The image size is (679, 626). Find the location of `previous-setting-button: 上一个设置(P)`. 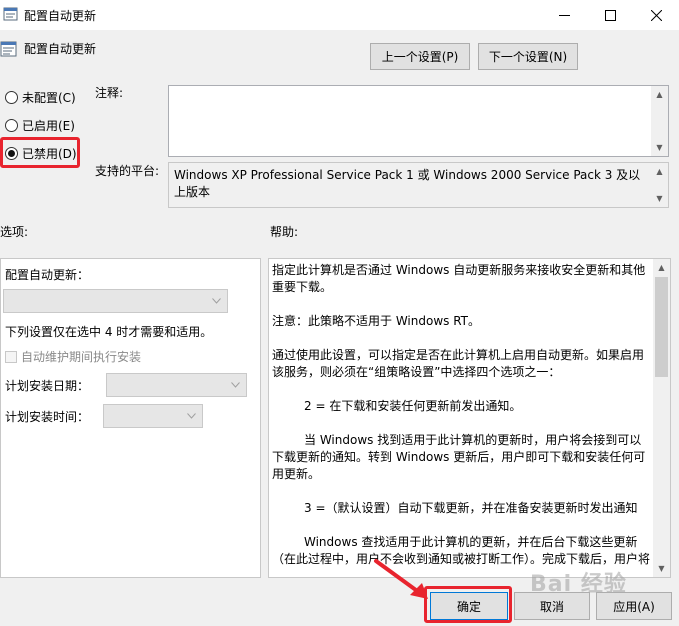

previous-setting-button: 上一个设置(P) is located at coordinates (420, 56).